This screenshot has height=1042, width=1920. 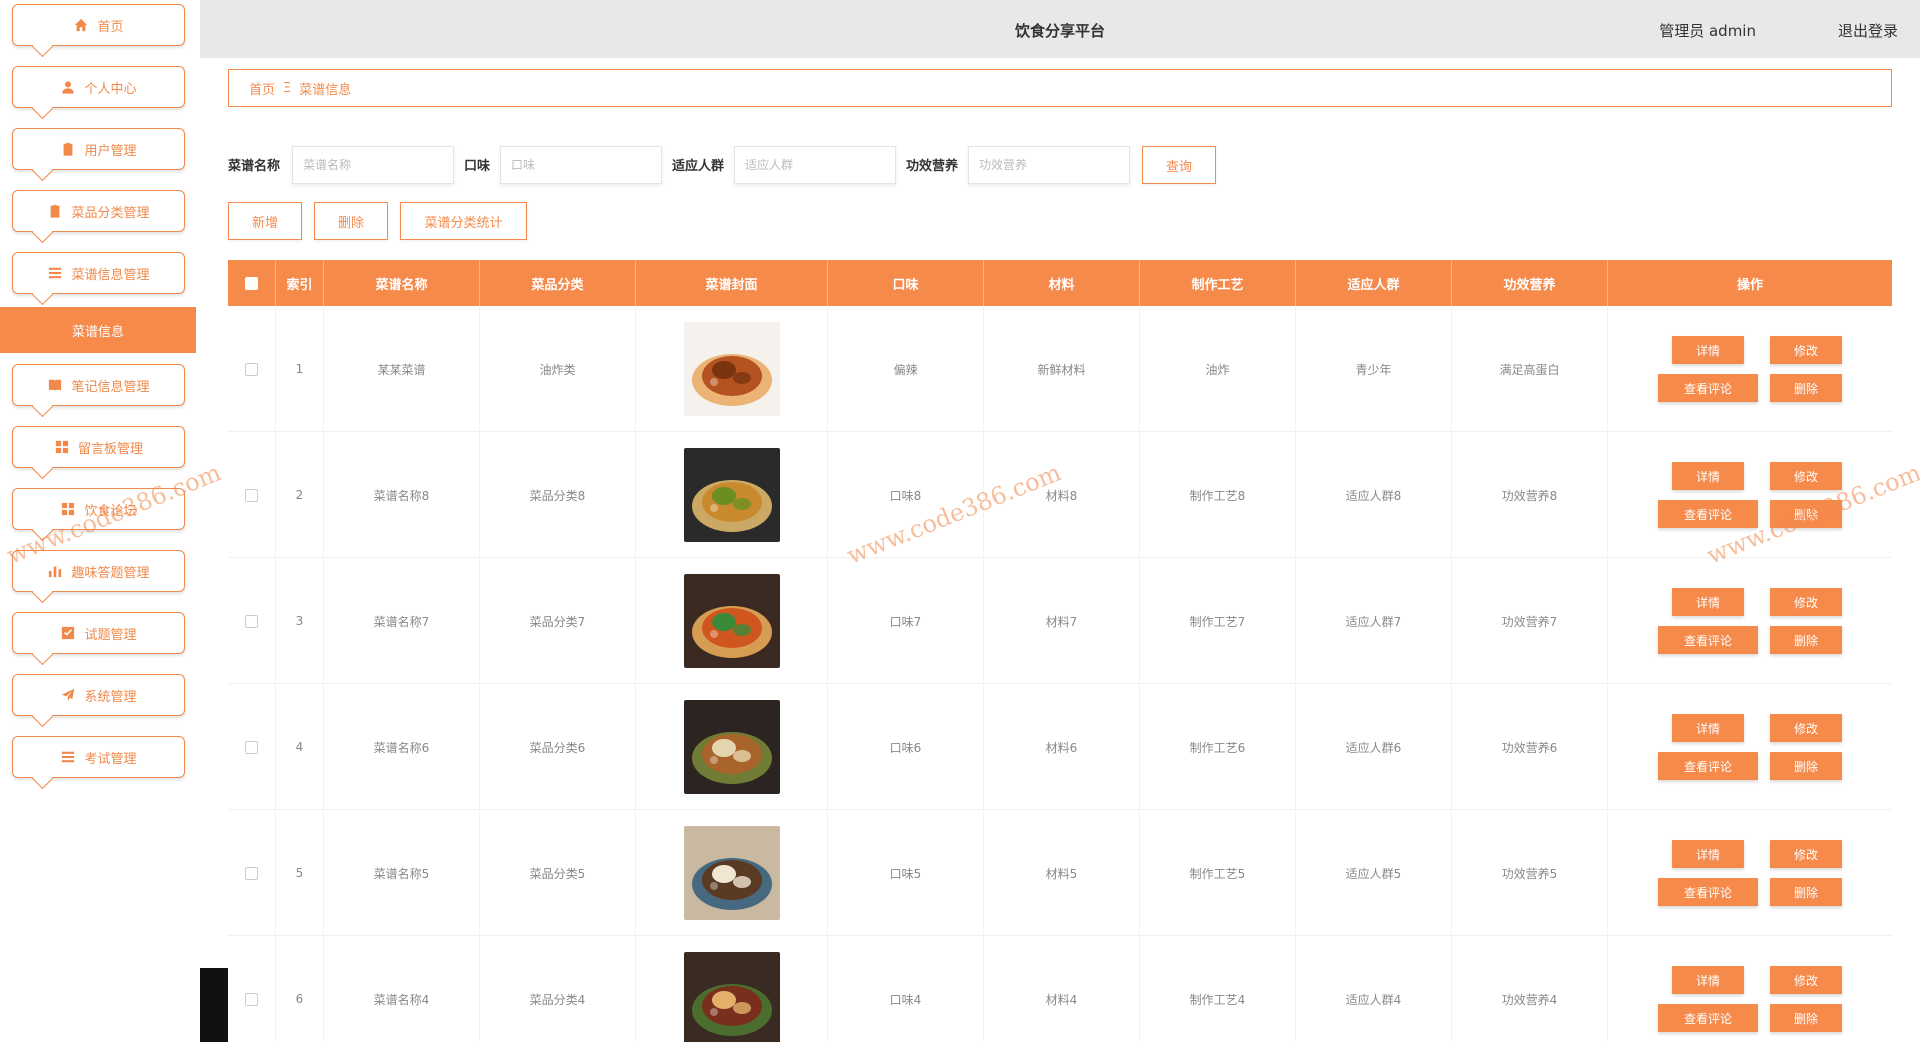 I want to click on cell-craft: 制作工艺8, so click(x=1218, y=495).